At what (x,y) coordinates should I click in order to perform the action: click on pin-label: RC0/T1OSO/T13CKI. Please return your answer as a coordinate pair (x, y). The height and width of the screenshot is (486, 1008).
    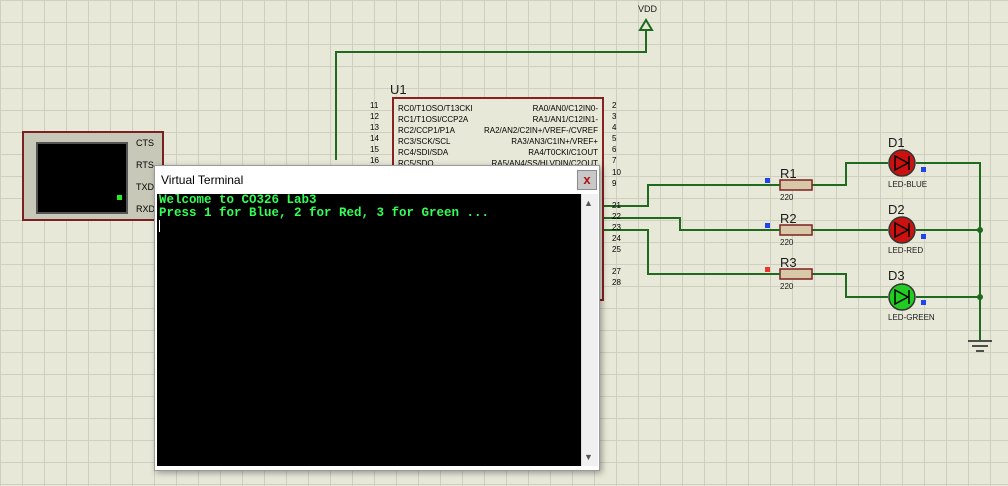
    Looking at the image, I should click on (435, 108).